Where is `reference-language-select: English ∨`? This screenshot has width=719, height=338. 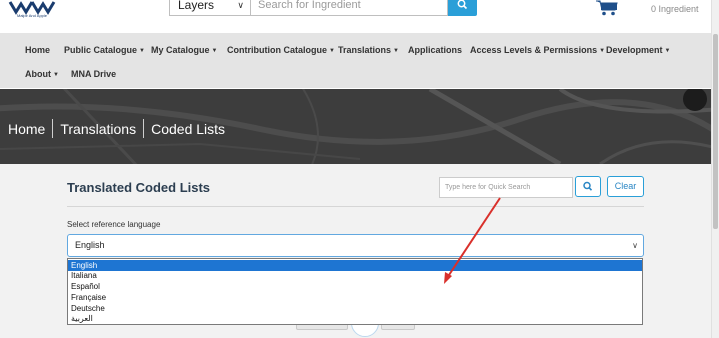
reference-language-select: English ∨ is located at coordinates (355, 245).